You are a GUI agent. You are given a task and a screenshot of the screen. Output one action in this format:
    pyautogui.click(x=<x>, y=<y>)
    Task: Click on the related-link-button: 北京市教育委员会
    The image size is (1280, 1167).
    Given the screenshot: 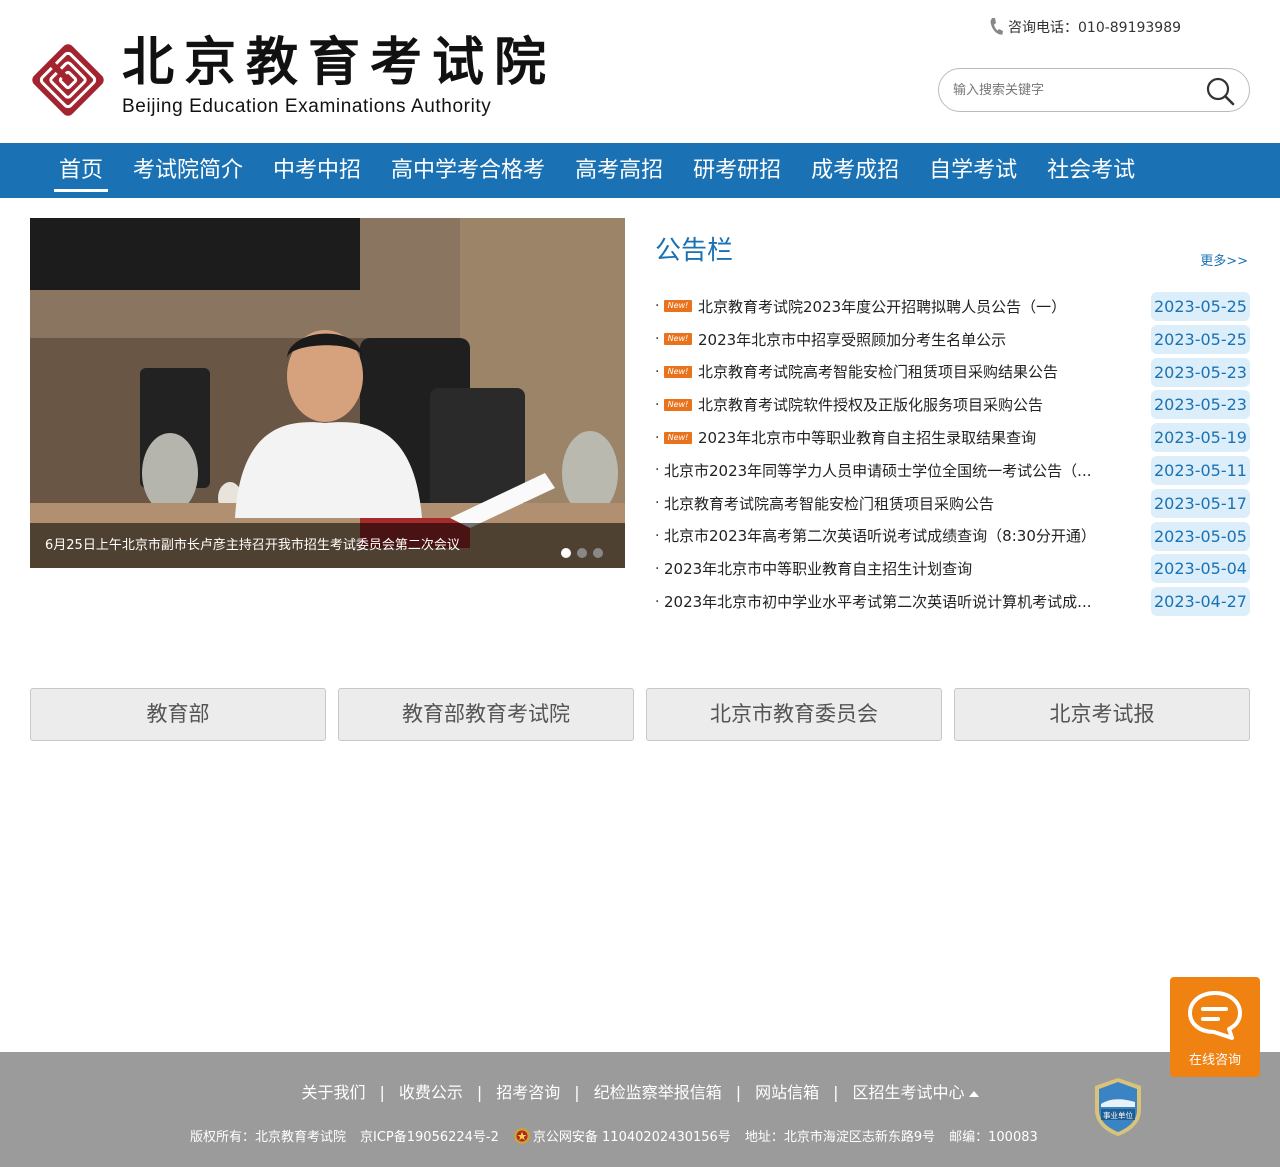 What is the action you would take?
    pyautogui.click(x=794, y=714)
    